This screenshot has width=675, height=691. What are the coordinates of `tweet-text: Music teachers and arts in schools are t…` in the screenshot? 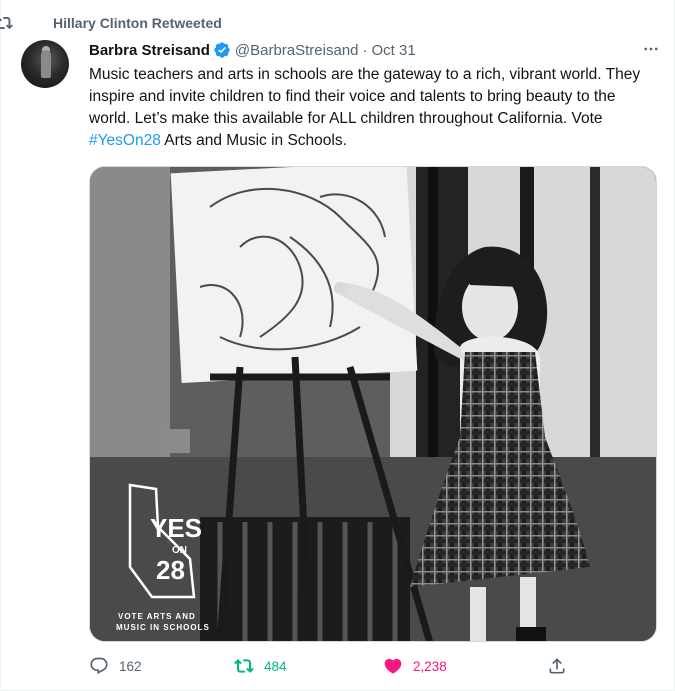 It's located at (374, 108).